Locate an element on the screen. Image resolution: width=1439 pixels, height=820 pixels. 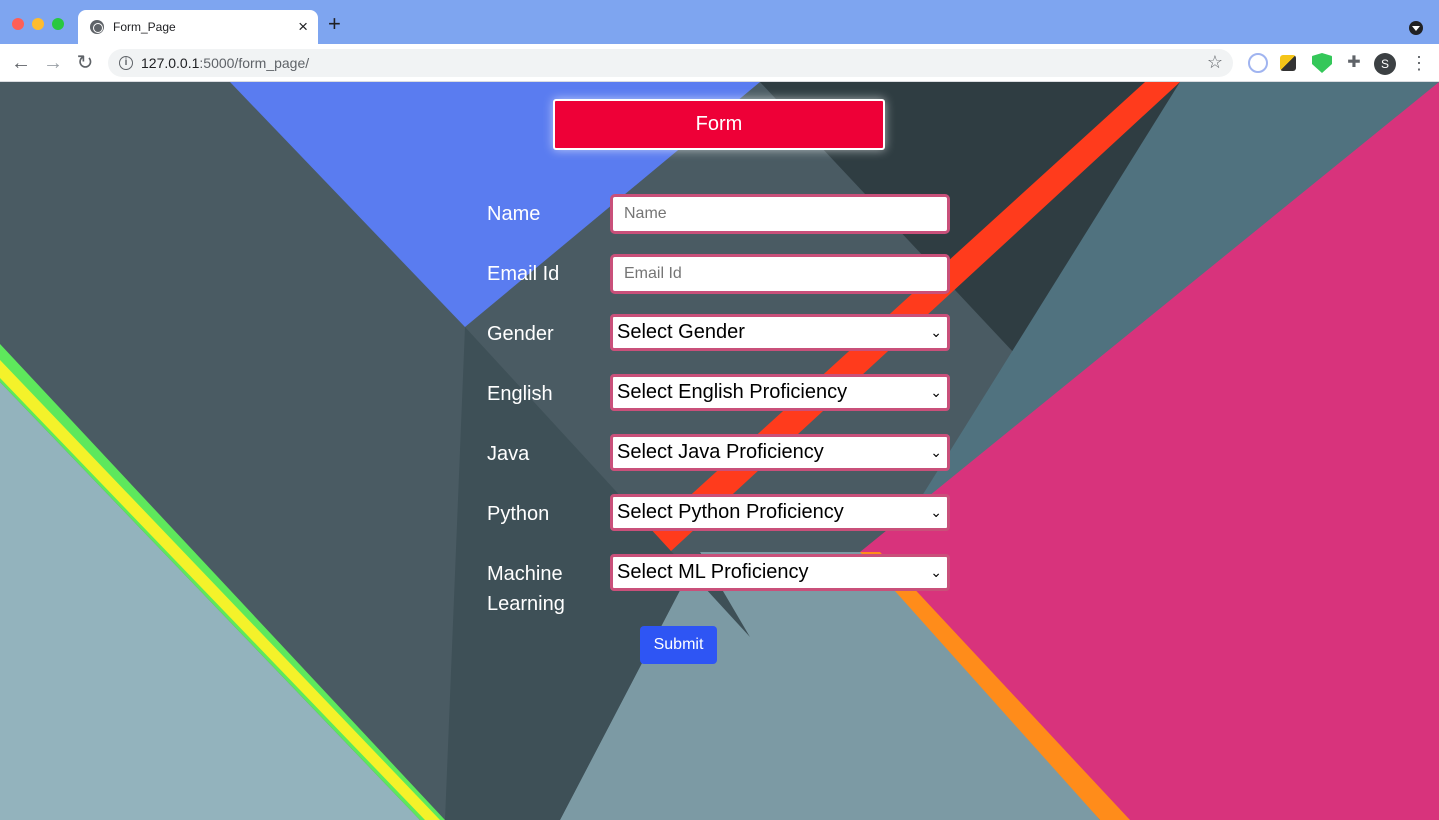
menu-icon: ⋮ is located at coordinates (1419, 63).